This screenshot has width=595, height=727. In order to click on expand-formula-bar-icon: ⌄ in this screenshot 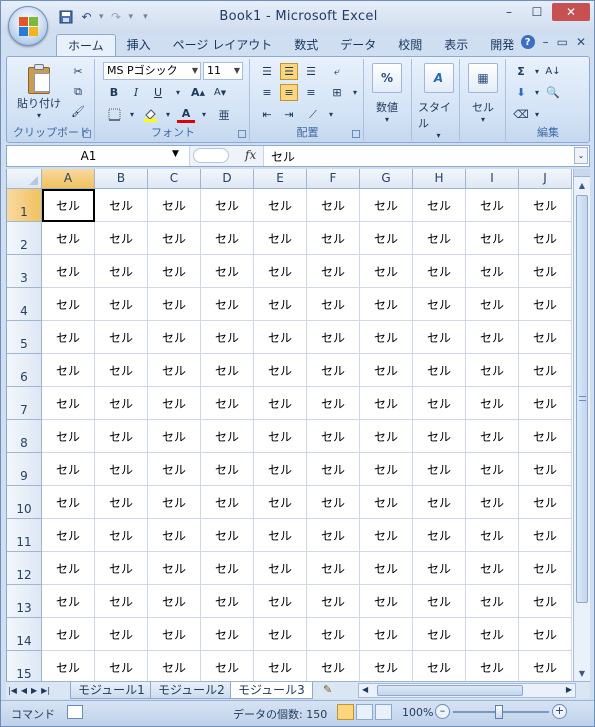, I will do `click(581, 155)`.